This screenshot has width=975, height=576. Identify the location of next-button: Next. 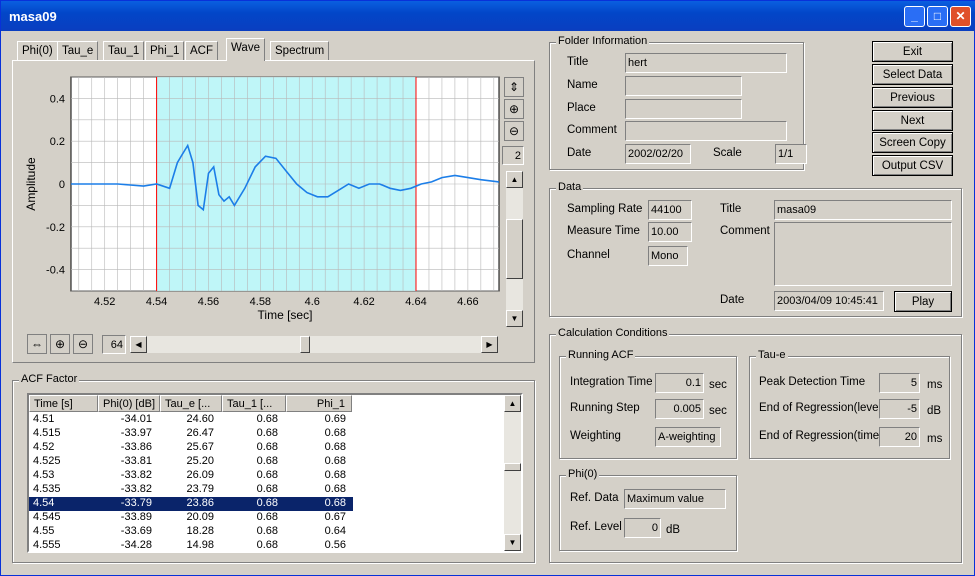
(912, 120).